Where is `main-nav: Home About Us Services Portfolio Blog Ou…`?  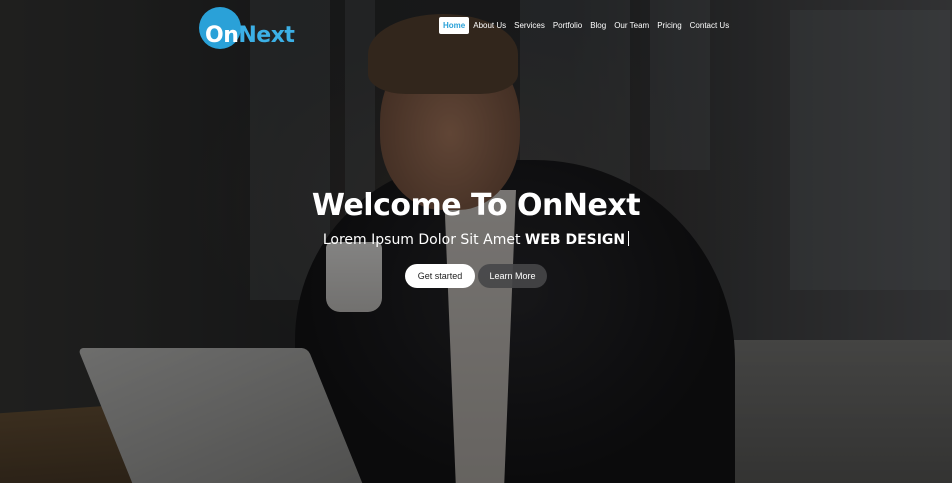
main-nav: Home About Us Services Portfolio Blog Ou… is located at coordinates (586, 25).